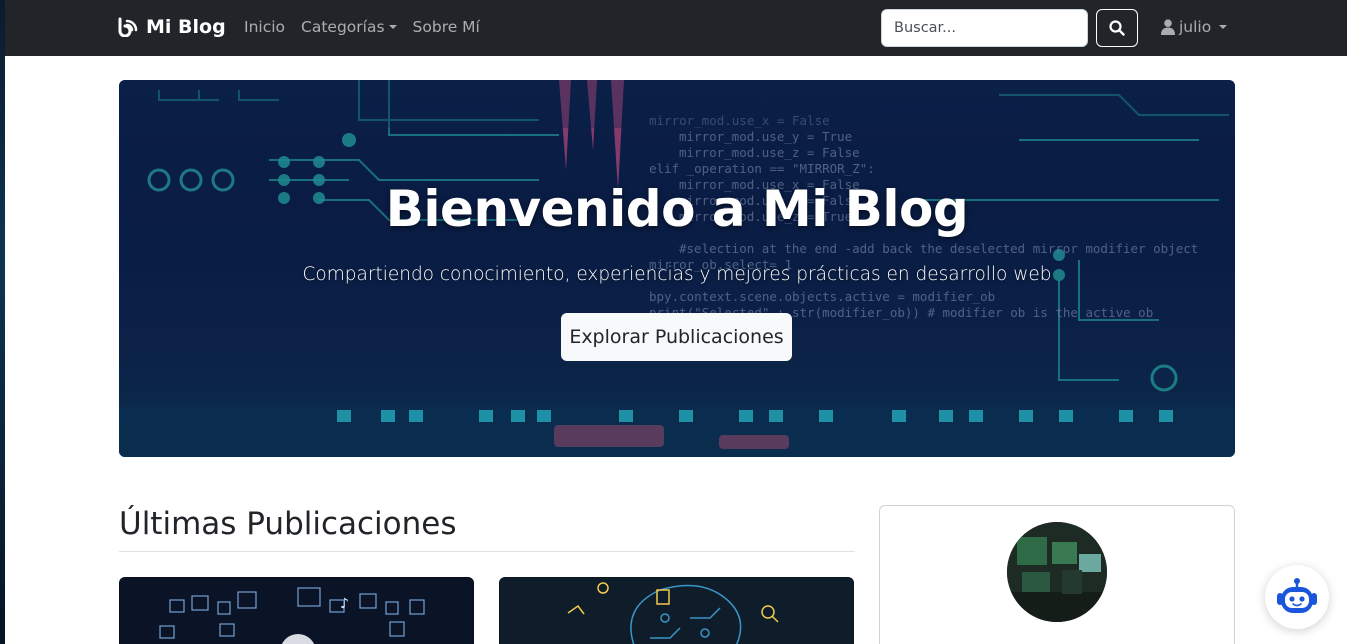 The image size is (1347, 644). I want to click on user-menu: julio, so click(1194, 27).